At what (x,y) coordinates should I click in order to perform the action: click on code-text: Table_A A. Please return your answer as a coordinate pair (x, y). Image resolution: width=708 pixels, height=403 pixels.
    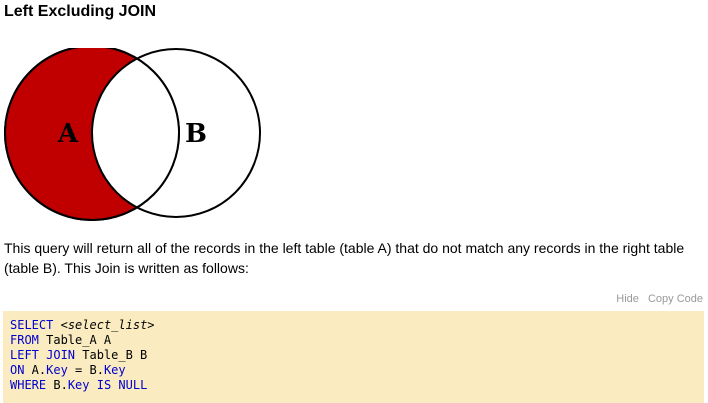
    Looking at the image, I should click on (75, 340).